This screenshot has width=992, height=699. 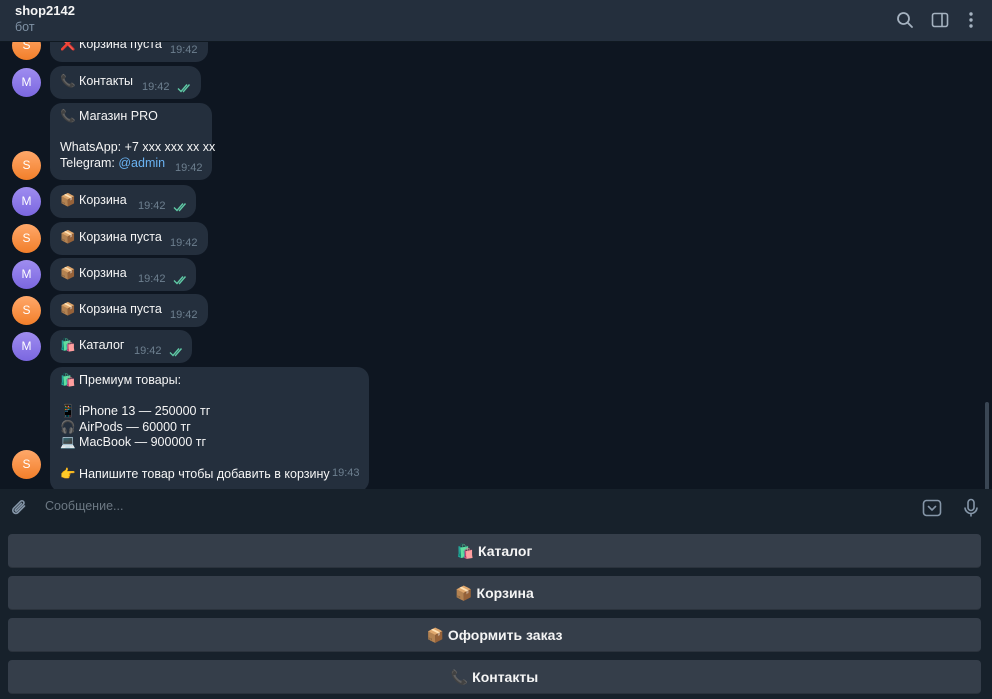 I want to click on message-bubble: ❌ Корзина пуста 19:42, so click(x=129, y=52).